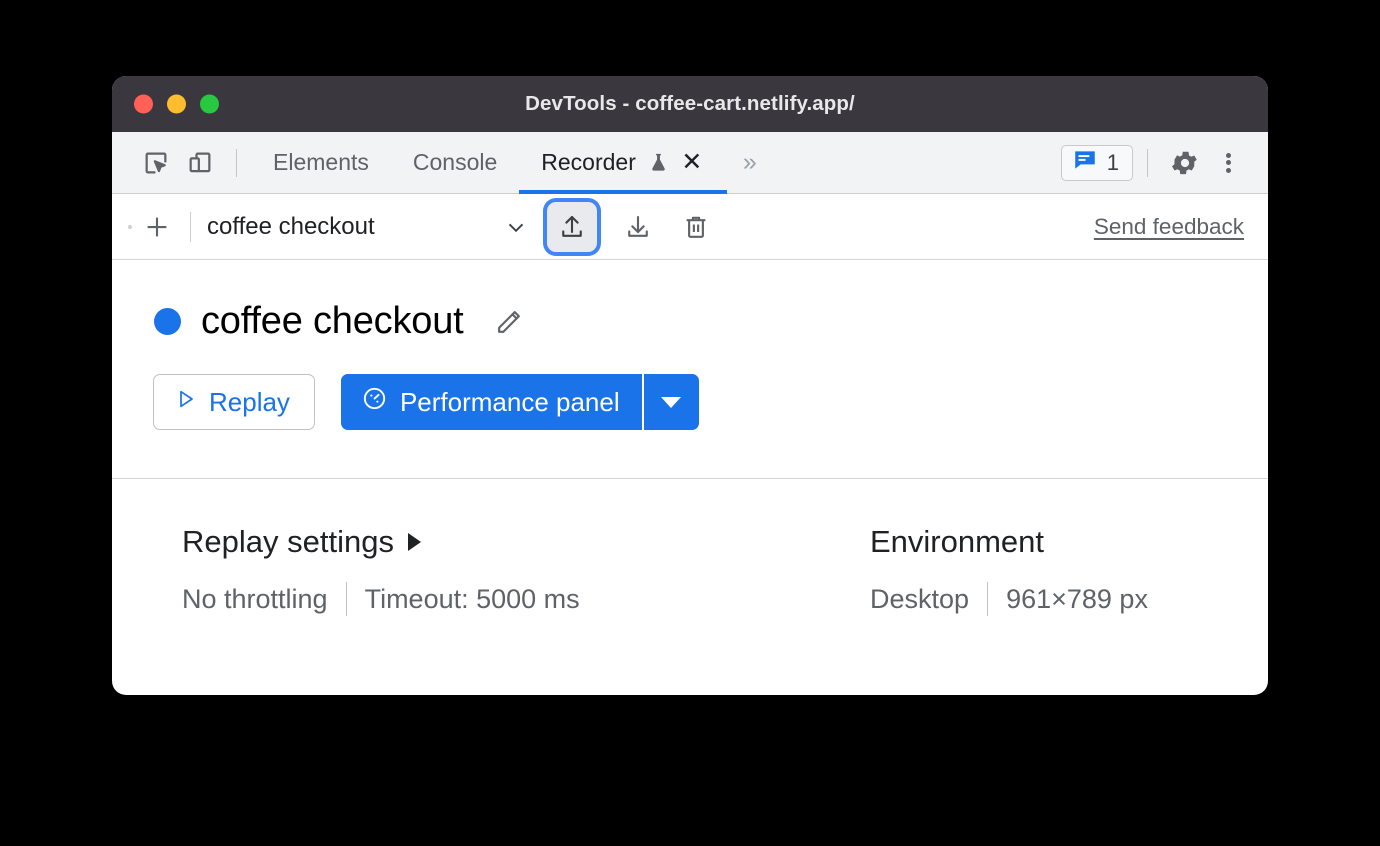  Describe the element at coordinates (920, 598) in the screenshot. I see `environment-device: Desktop` at that location.